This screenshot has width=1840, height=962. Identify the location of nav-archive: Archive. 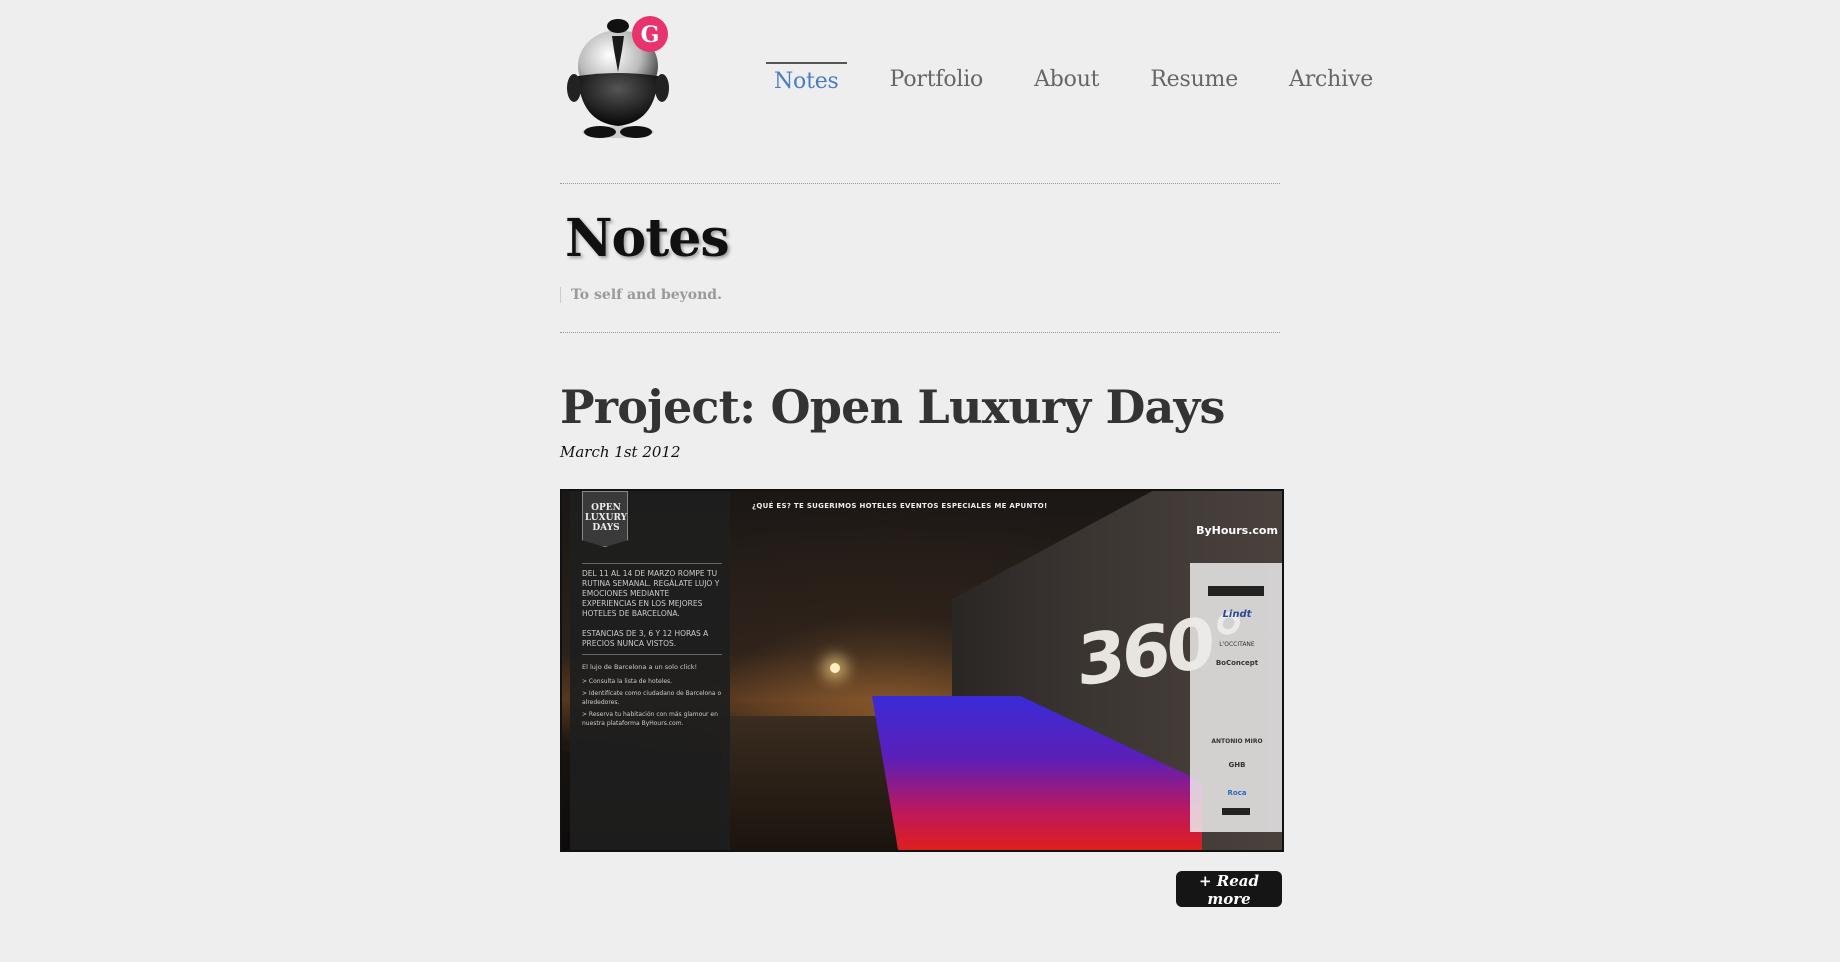
(1331, 78).